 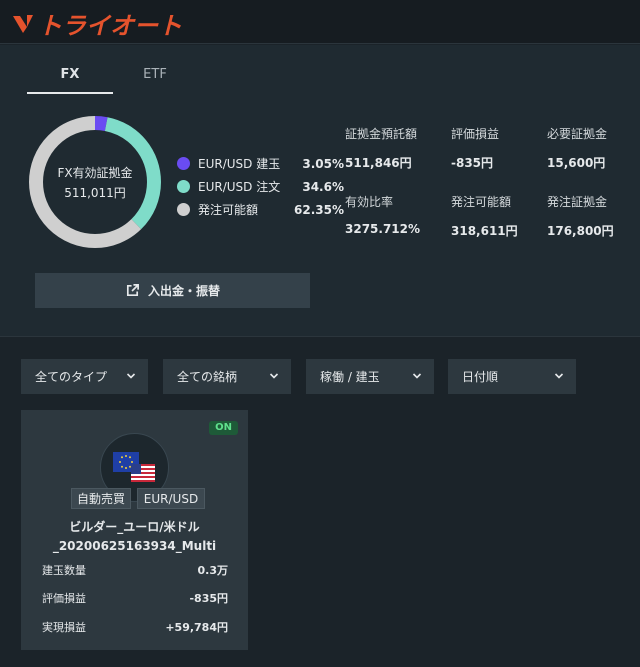 What do you see at coordinates (593, 216) in the screenshot?
I see `metric-order-margin: 発注証拠金 176,800円` at bounding box center [593, 216].